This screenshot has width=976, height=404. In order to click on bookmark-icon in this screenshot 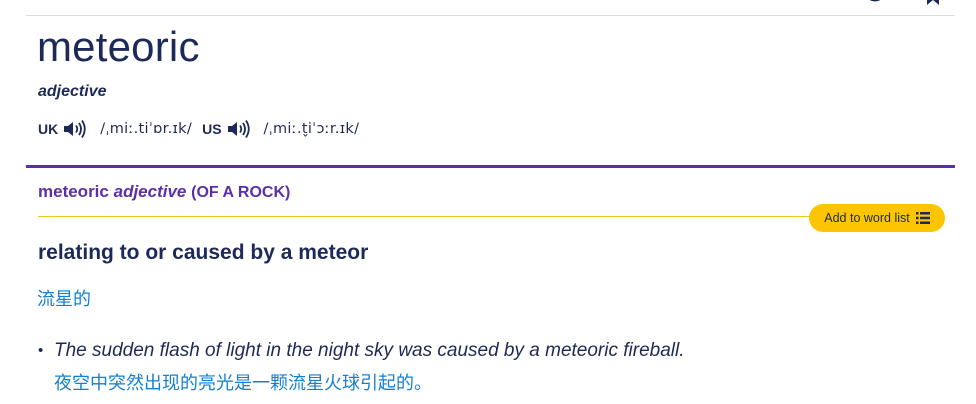, I will do `click(933, 3)`.